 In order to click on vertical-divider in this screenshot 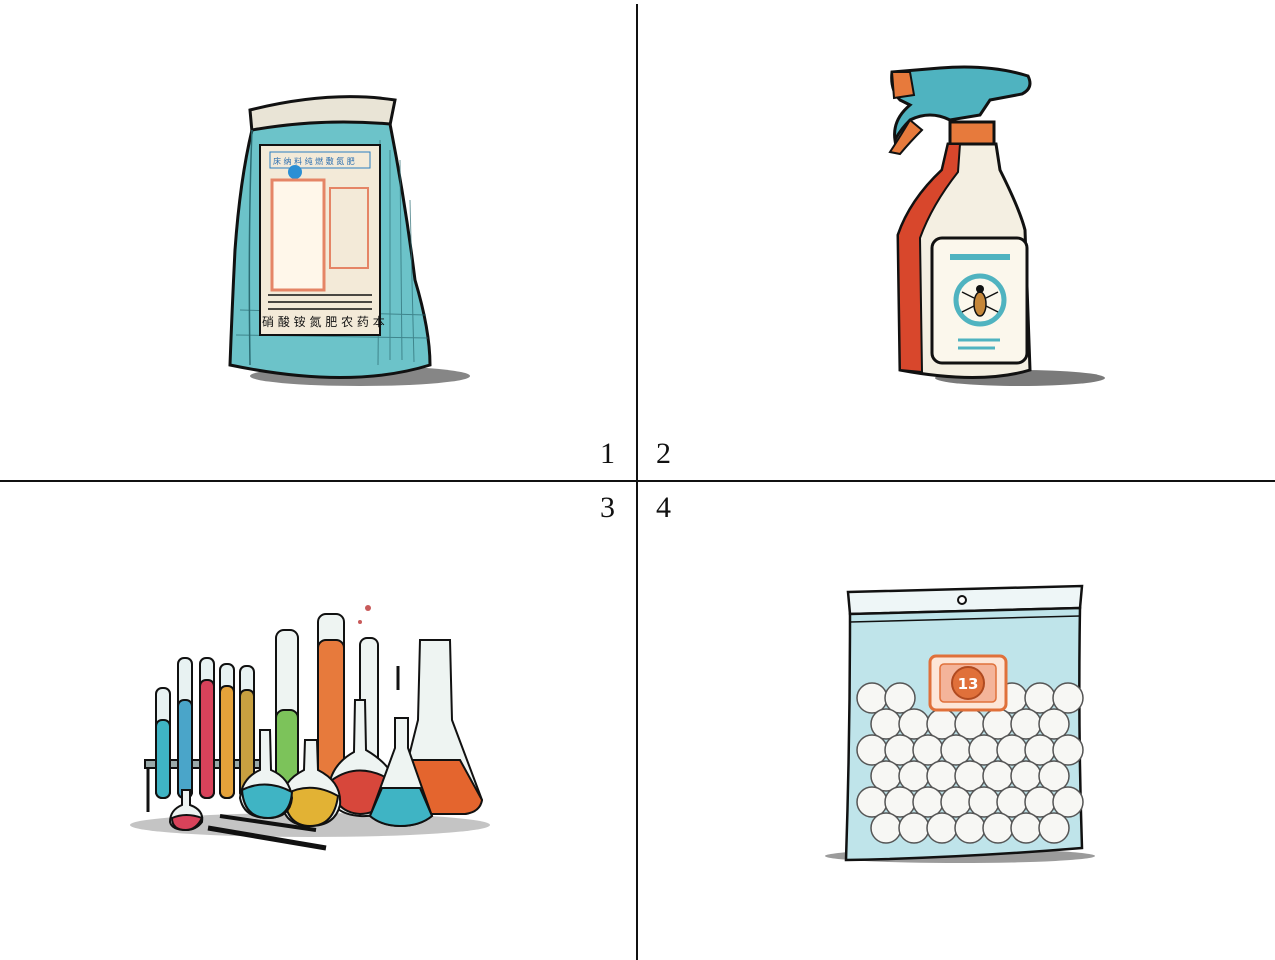, I will do `click(637, 482)`.